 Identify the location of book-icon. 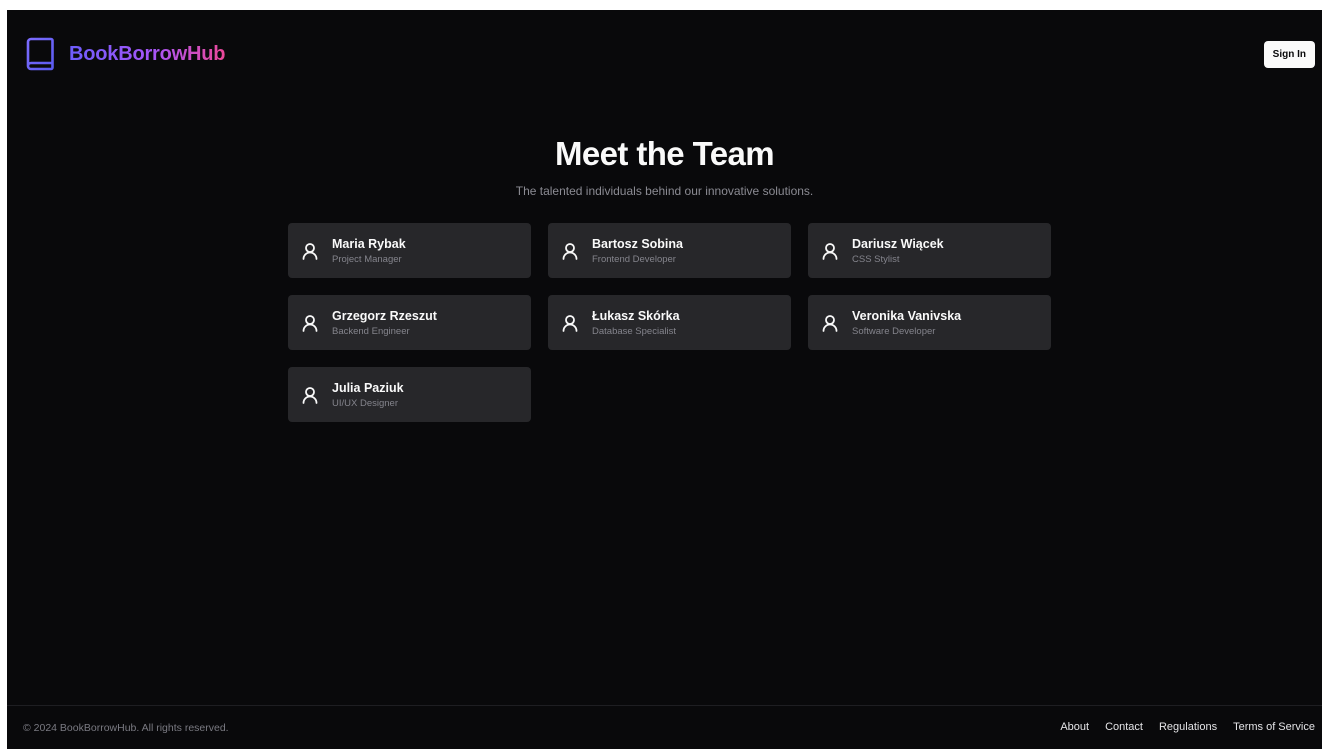
(40, 54).